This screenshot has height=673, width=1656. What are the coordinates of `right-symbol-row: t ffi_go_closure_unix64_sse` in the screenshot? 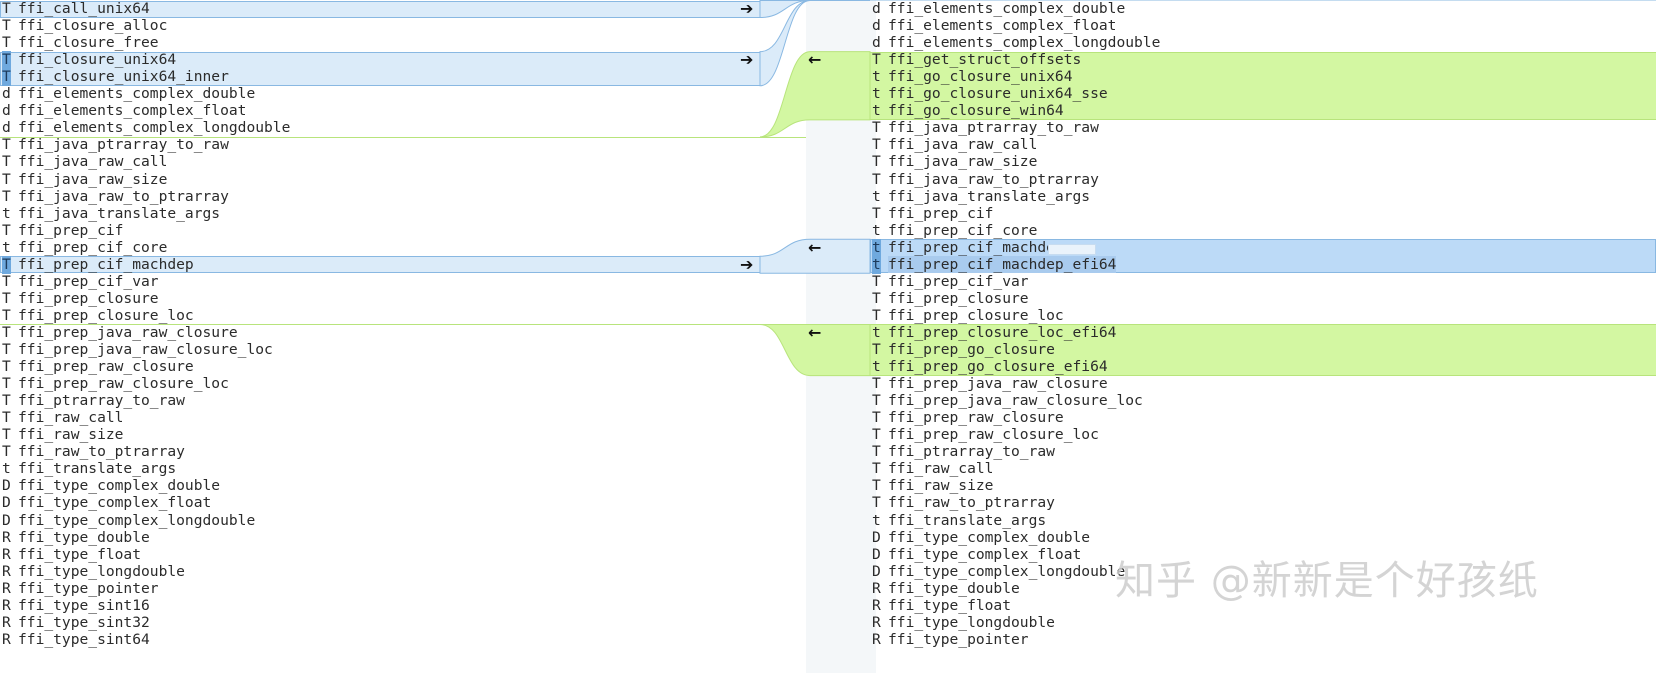 It's located at (990, 94).